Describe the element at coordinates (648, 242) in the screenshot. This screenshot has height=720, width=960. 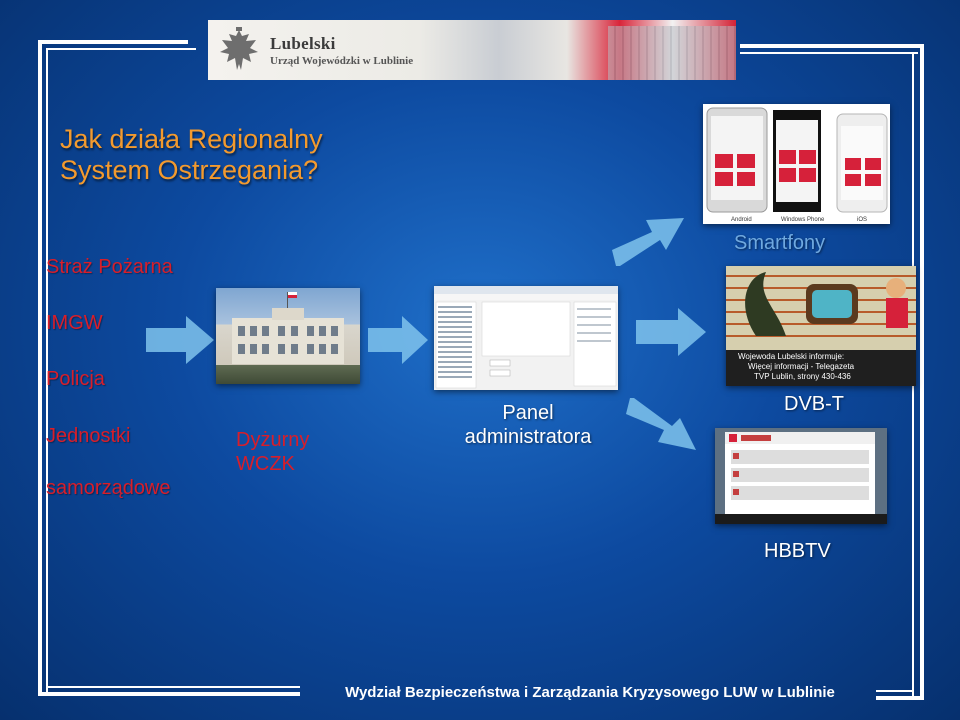
I see `arrow-up-right-icon` at that location.